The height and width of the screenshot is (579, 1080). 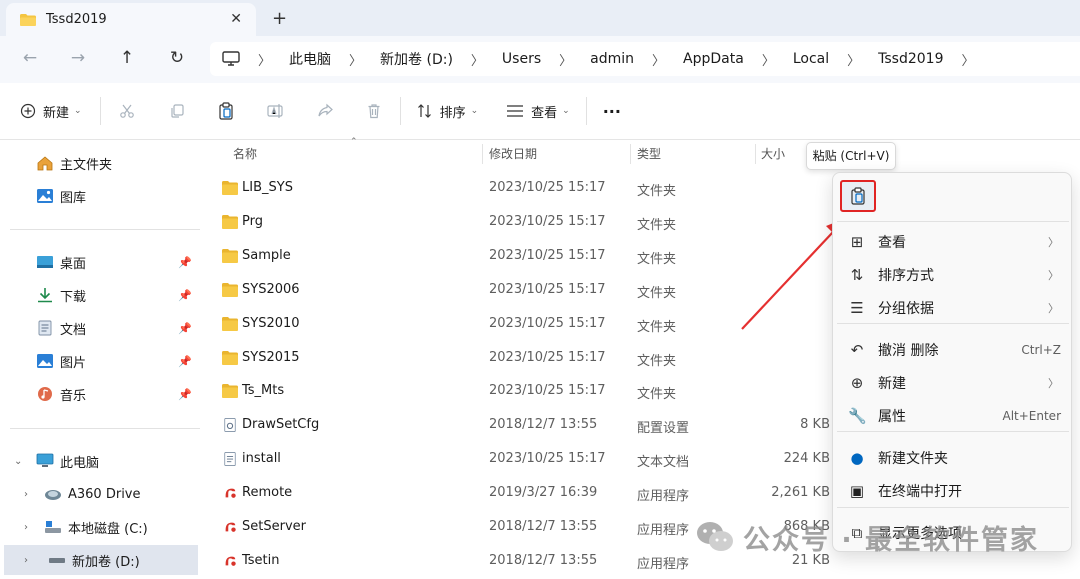 I want to click on context-menu-item: 🔧 属性 Alt+Enter, so click(x=953, y=415).